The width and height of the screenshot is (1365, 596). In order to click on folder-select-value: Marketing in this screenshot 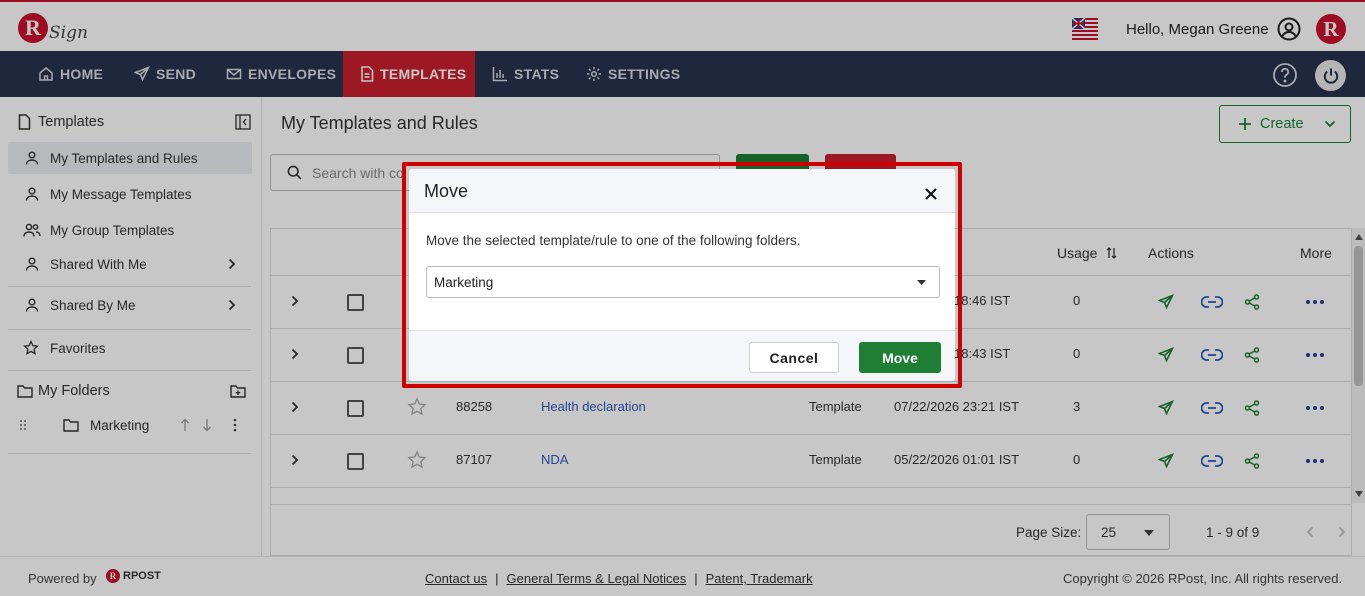, I will do `click(464, 282)`.